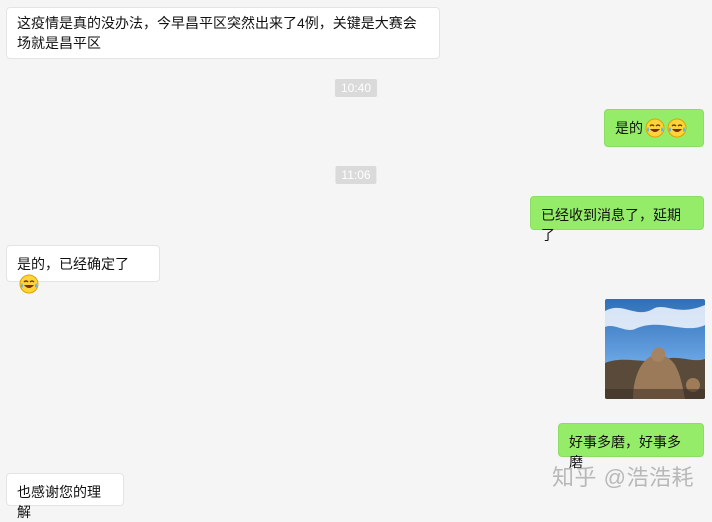 The height and width of the screenshot is (522, 712). I want to click on image-message, so click(655, 349).